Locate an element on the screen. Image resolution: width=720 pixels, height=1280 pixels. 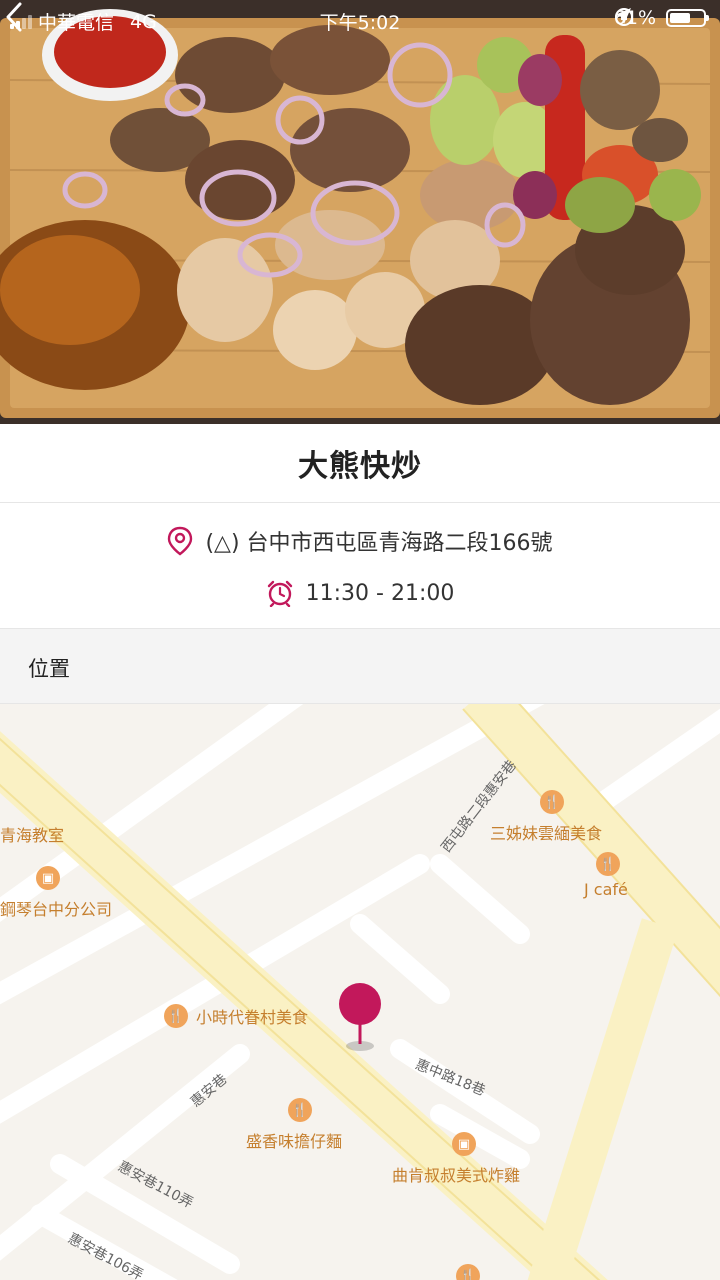
status-bar: 中華電信 4G 下午5:02 61% is located at coordinates (360, 20).